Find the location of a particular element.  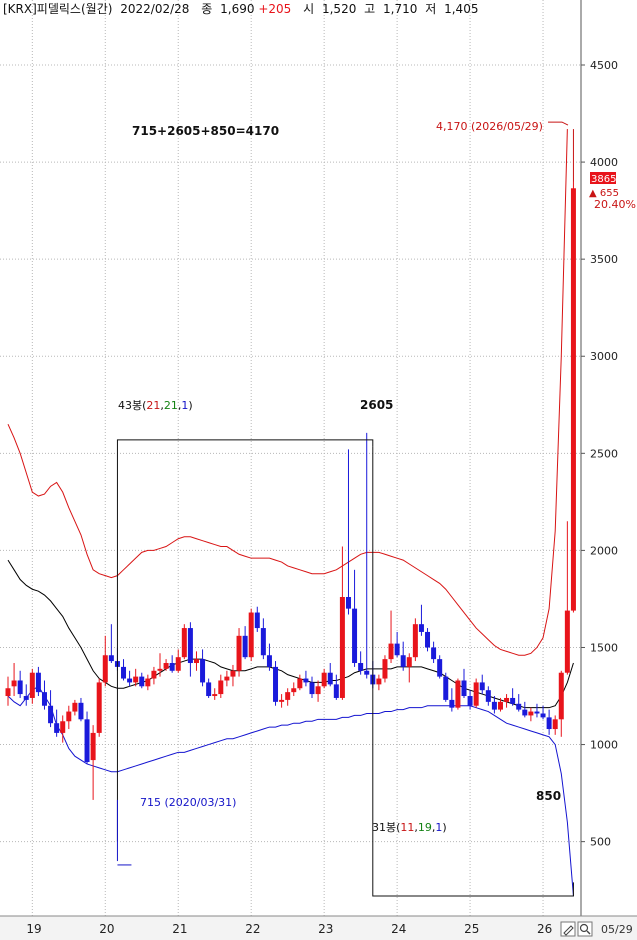

target-label: 4,170 (2026/05/29) is located at coordinates (489, 126).